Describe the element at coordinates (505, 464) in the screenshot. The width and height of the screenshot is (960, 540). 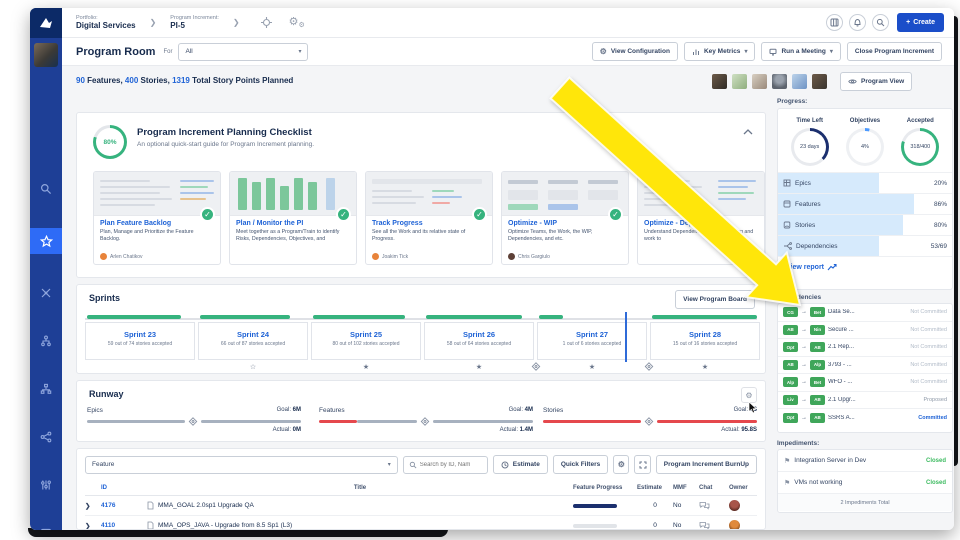
I see `estimate-icon` at that location.